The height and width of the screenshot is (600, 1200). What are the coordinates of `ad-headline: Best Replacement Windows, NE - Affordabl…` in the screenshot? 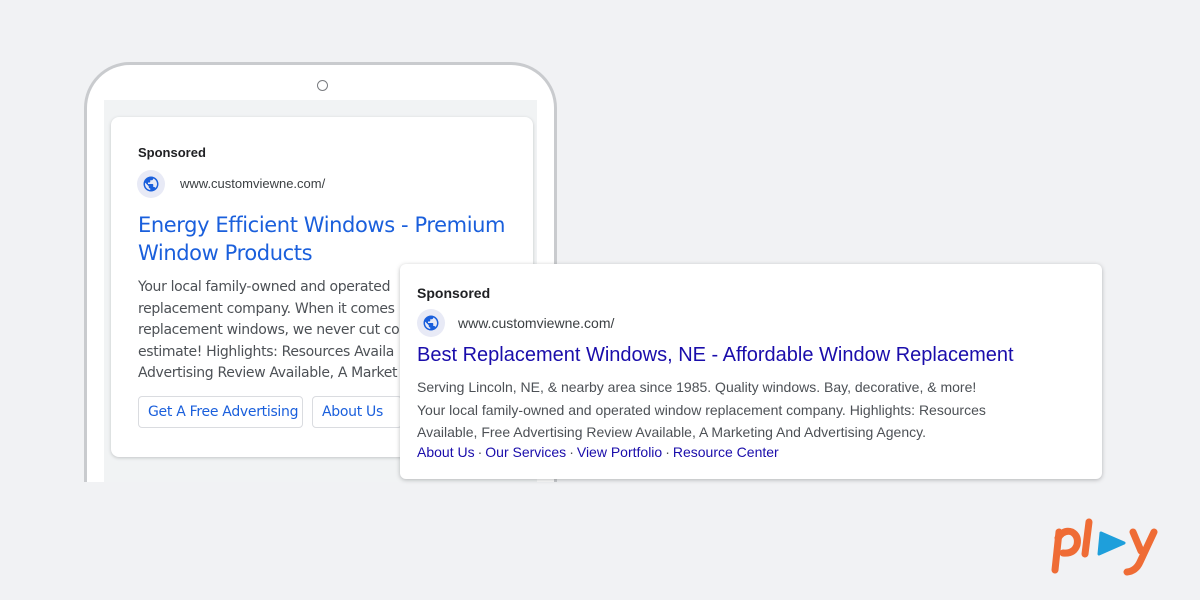 It's located at (715, 355).